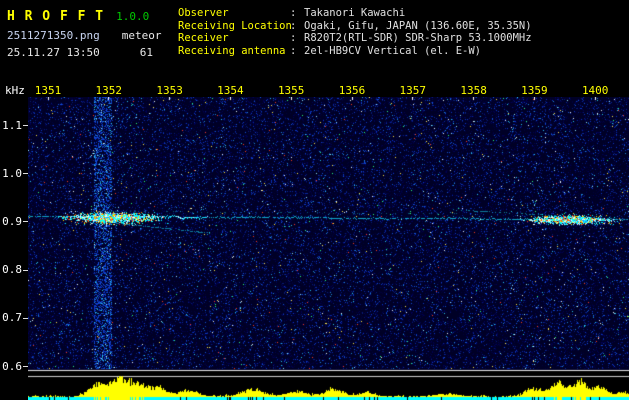  I want to click on freq-tick-label: 0.8, so click(12, 270).